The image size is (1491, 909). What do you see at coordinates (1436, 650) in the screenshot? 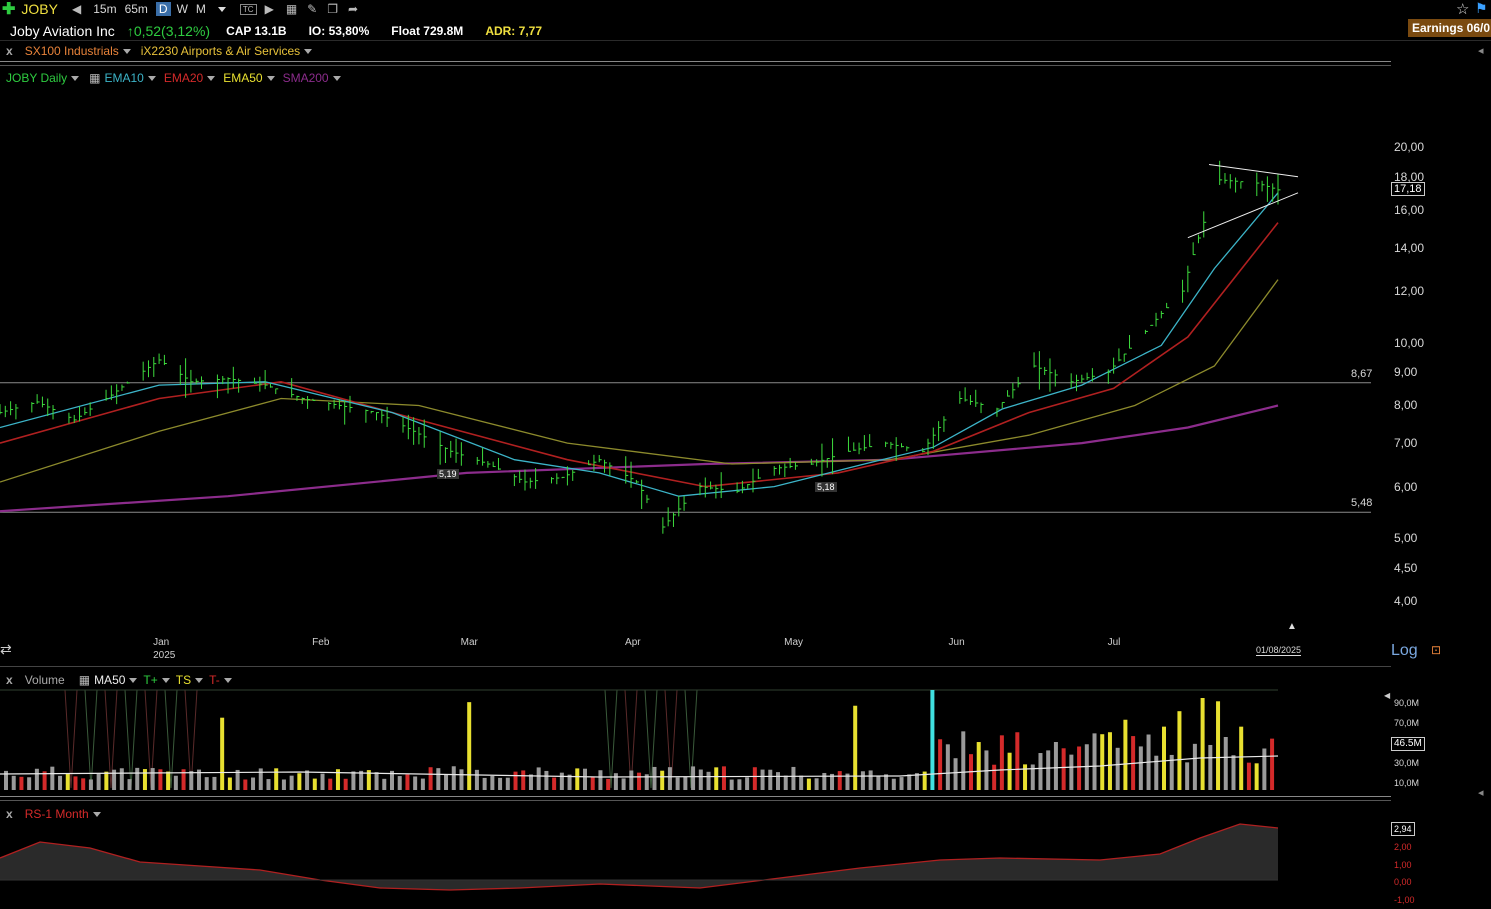
I see `lock-icon: ⊡` at bounding box center [1436, 650].